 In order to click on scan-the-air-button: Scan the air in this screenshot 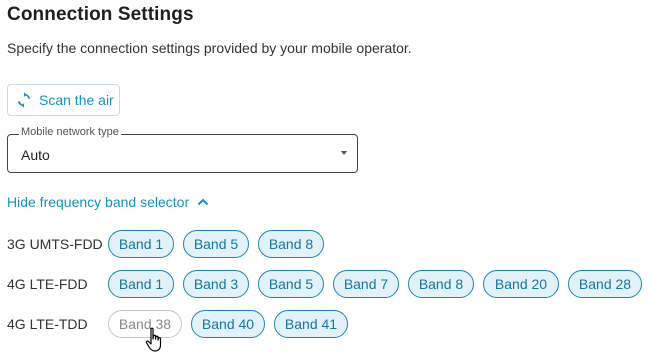, I will do `click(63, 100)`.